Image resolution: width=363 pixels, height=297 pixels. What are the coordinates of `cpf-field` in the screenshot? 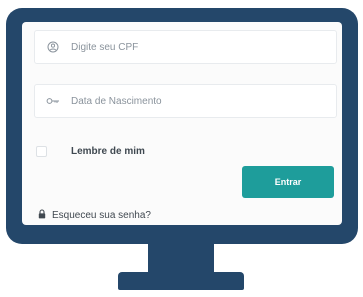 It's located at (185, 47).